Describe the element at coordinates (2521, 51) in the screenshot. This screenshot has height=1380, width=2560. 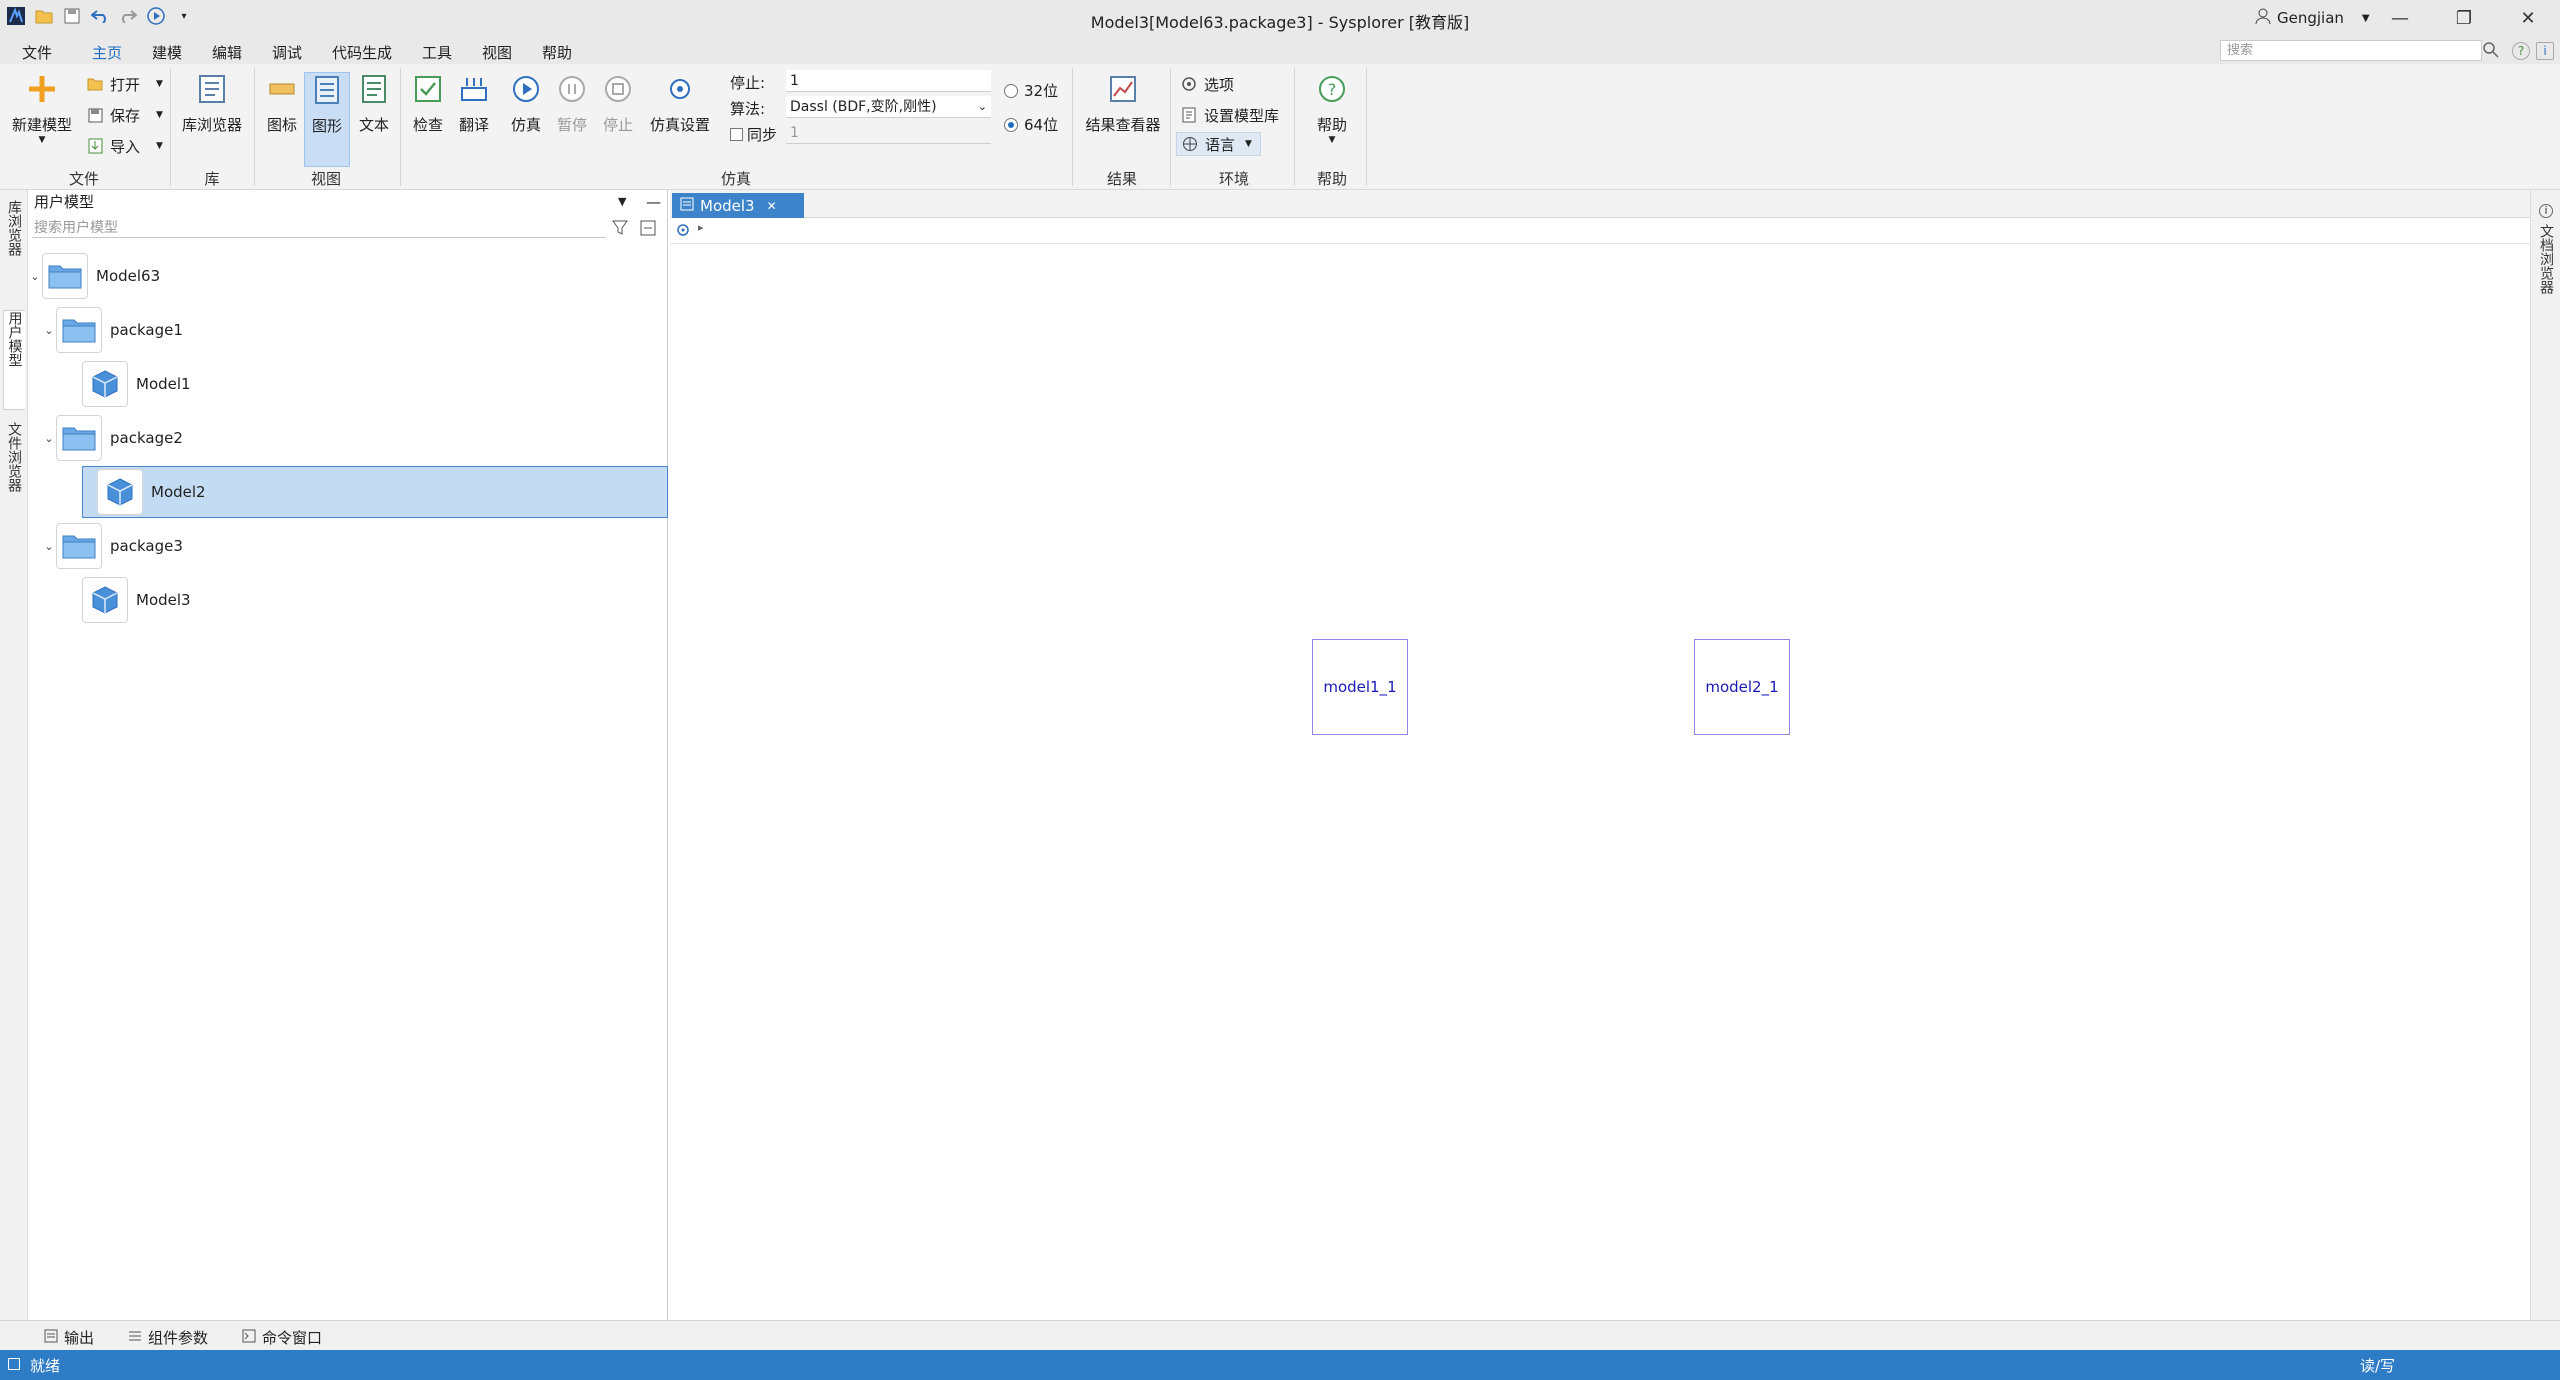
I see `help-circle-icon: ?` at that location.